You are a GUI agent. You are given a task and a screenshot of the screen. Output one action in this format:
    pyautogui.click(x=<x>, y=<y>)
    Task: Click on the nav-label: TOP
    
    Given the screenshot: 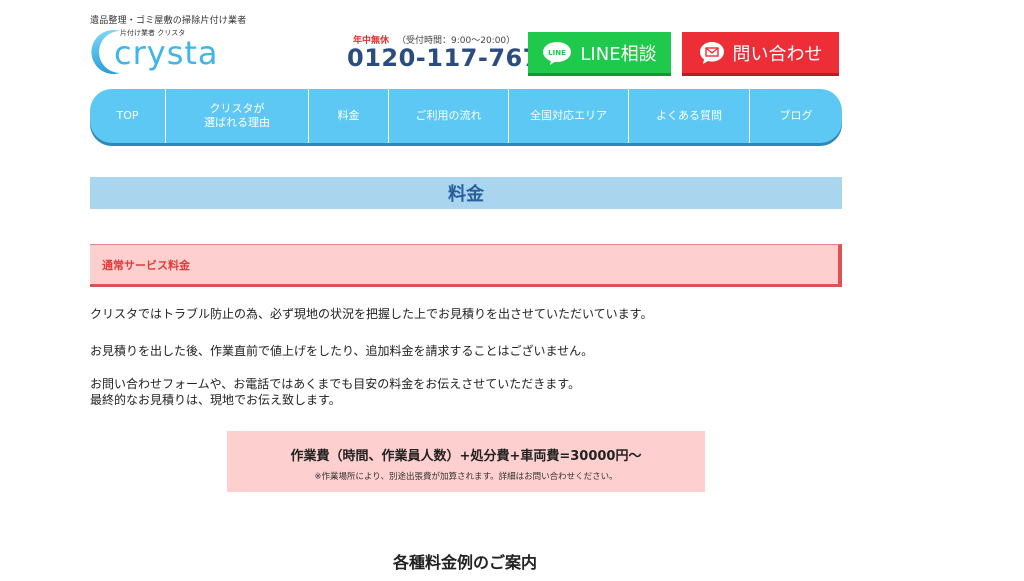 What is the action you would take?
    pyautogui.click(x=127, y=116)
    